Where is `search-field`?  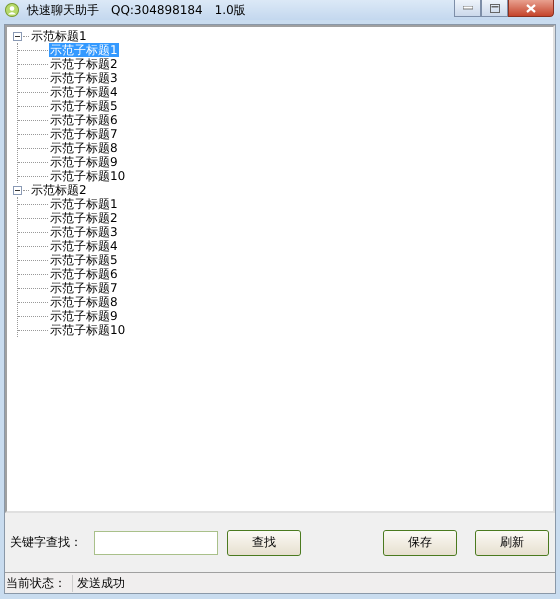 search-field is located at coordinates (156, 542).